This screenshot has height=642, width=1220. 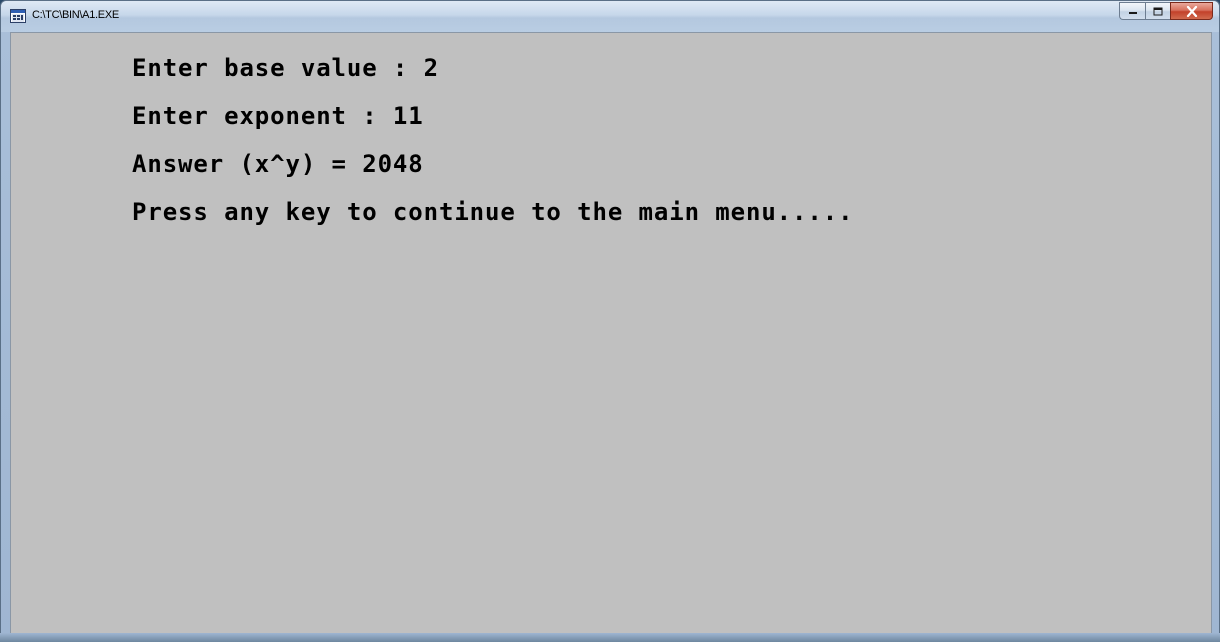 What do you see at coordinates (278, 164) in the screenshot?
I see `console-line-answer: Answer (x^y) = 2048` at bounding box center [278, 164].